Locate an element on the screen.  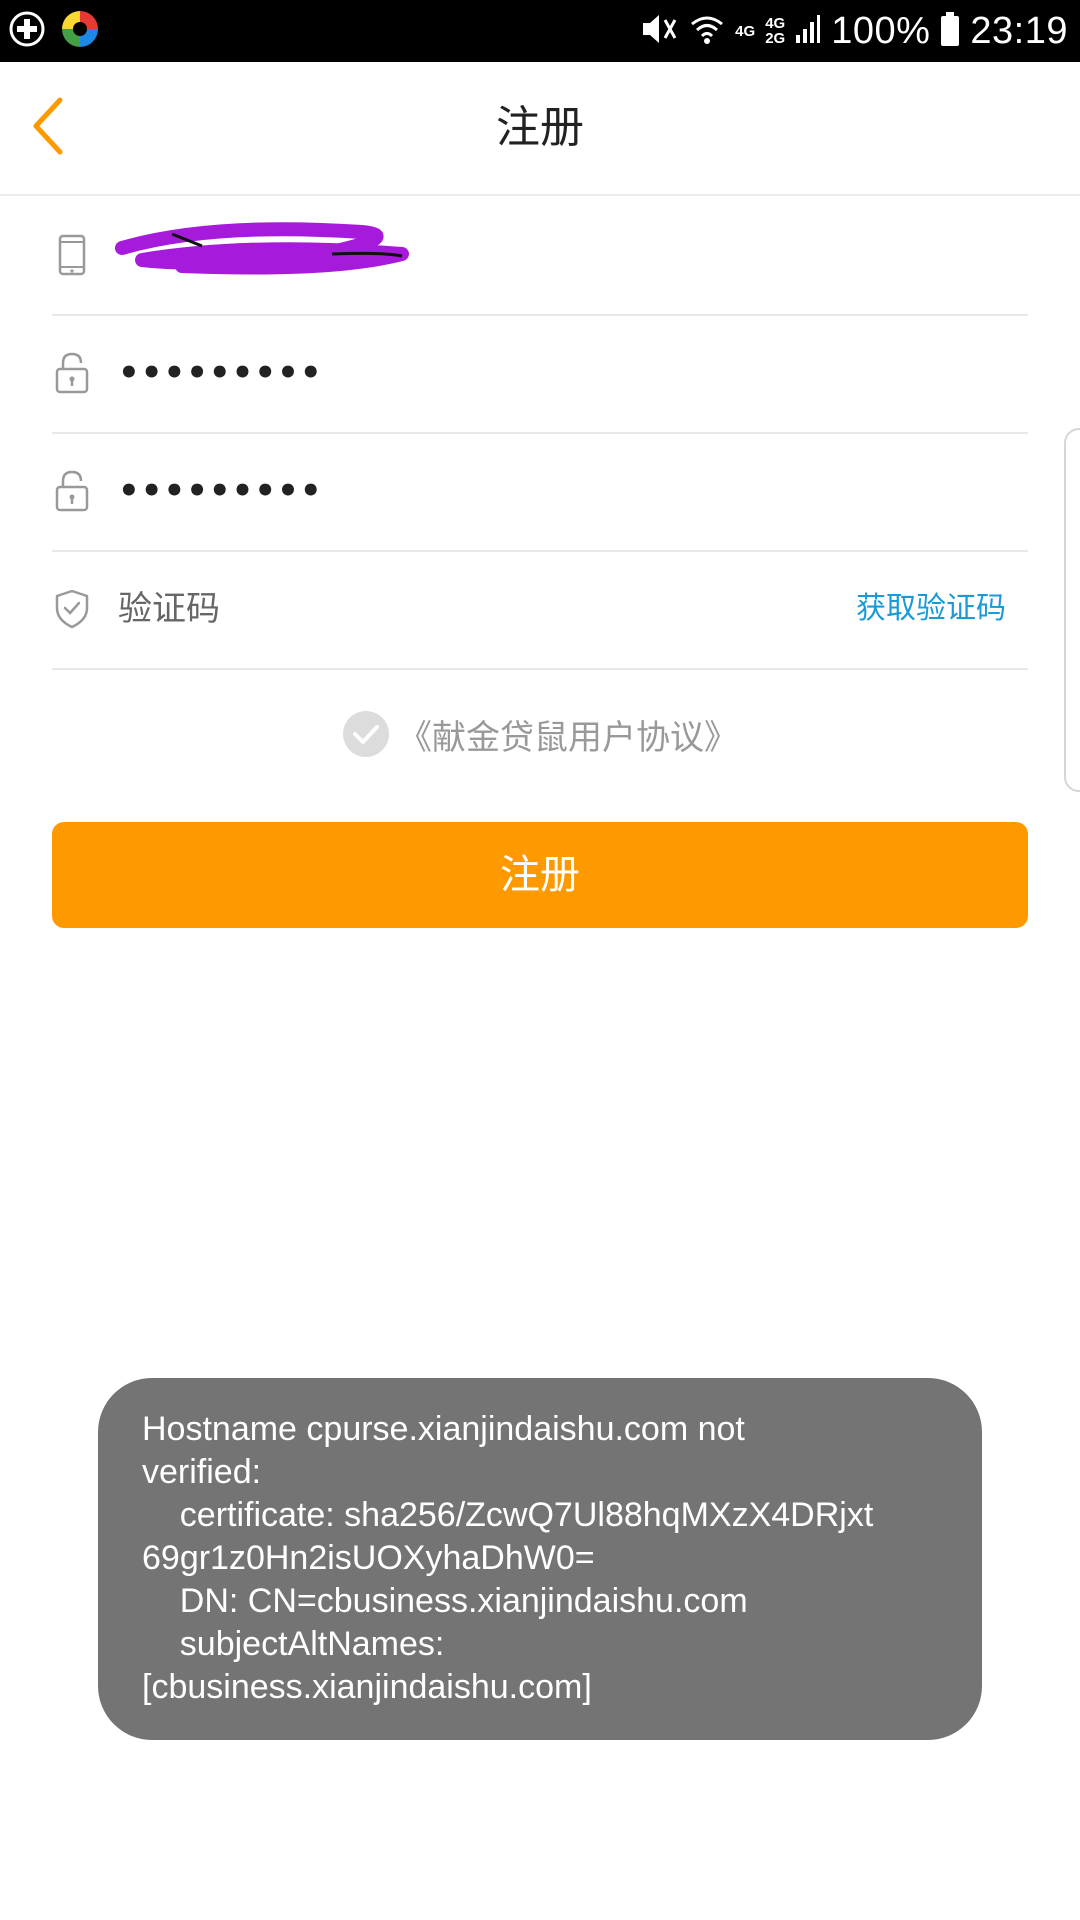
battery-percent: 100% is located at coordinates (881, 30).